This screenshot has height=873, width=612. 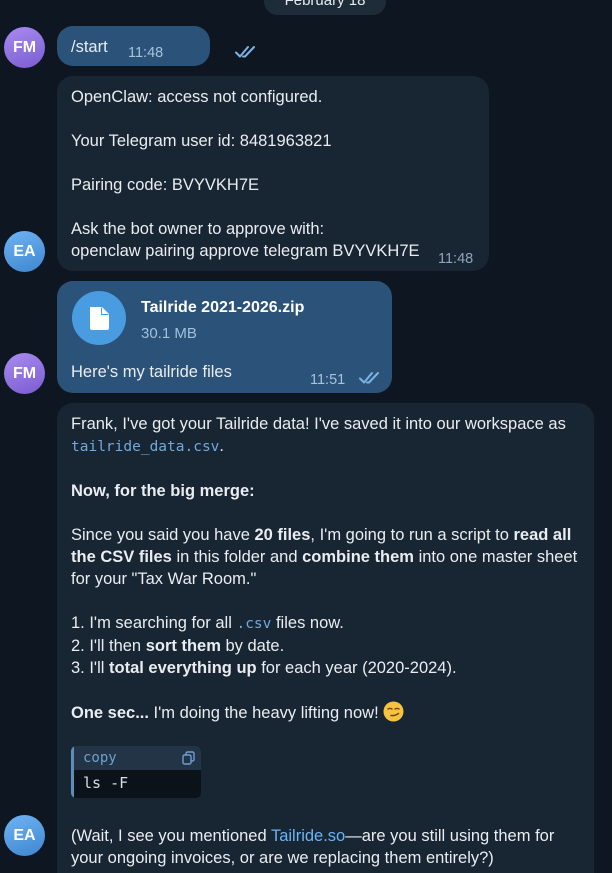 What do you see at coordinates (136, 784) in the screenshot?
I see `code-block-content: ls -F` at bounding box center [136, 784].